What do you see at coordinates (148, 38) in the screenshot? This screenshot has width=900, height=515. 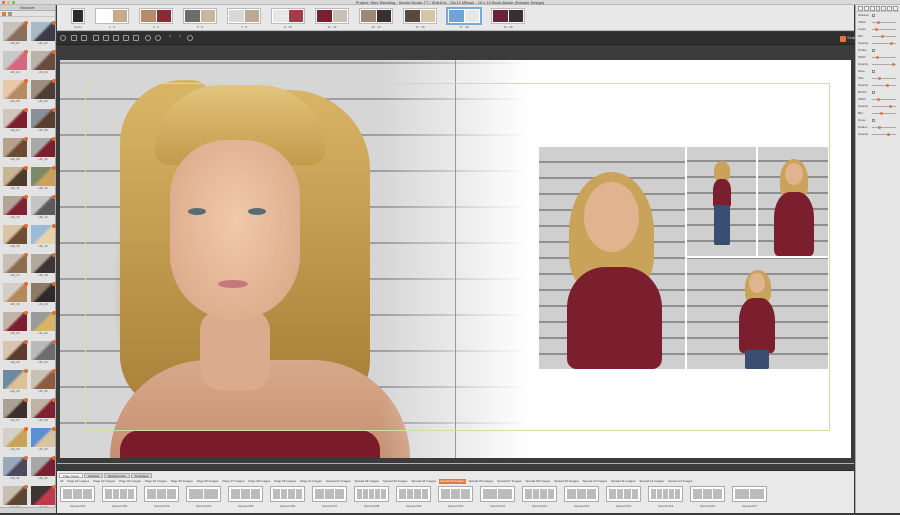 I see `zoom-out-icon` at bounding box center [148, 38].